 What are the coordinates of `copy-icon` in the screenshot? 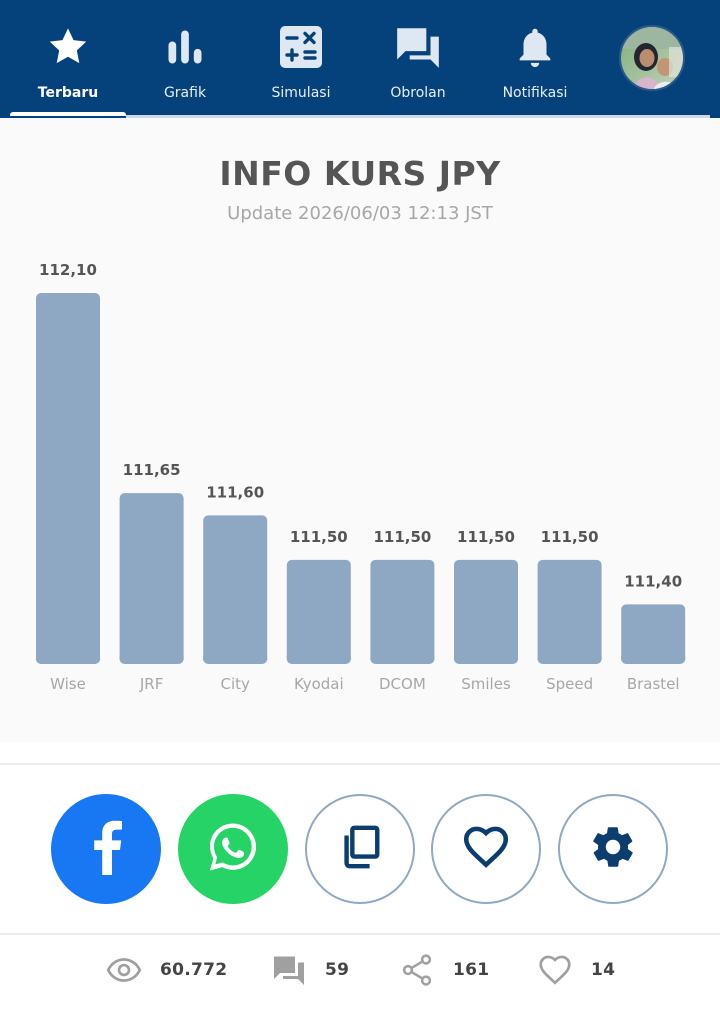 It's located at (360, 849).